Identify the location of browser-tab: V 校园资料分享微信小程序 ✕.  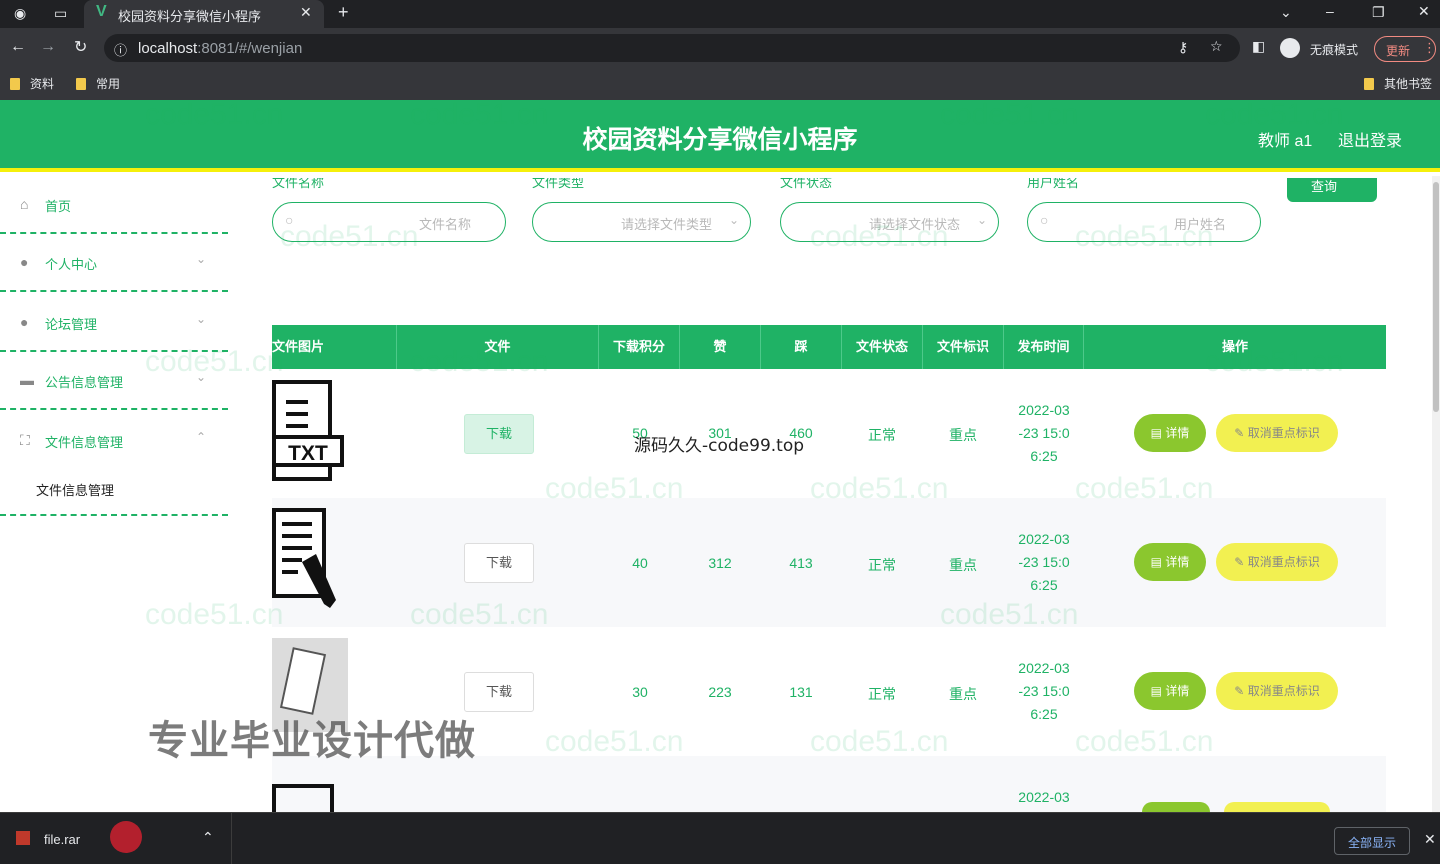
(204, 14).